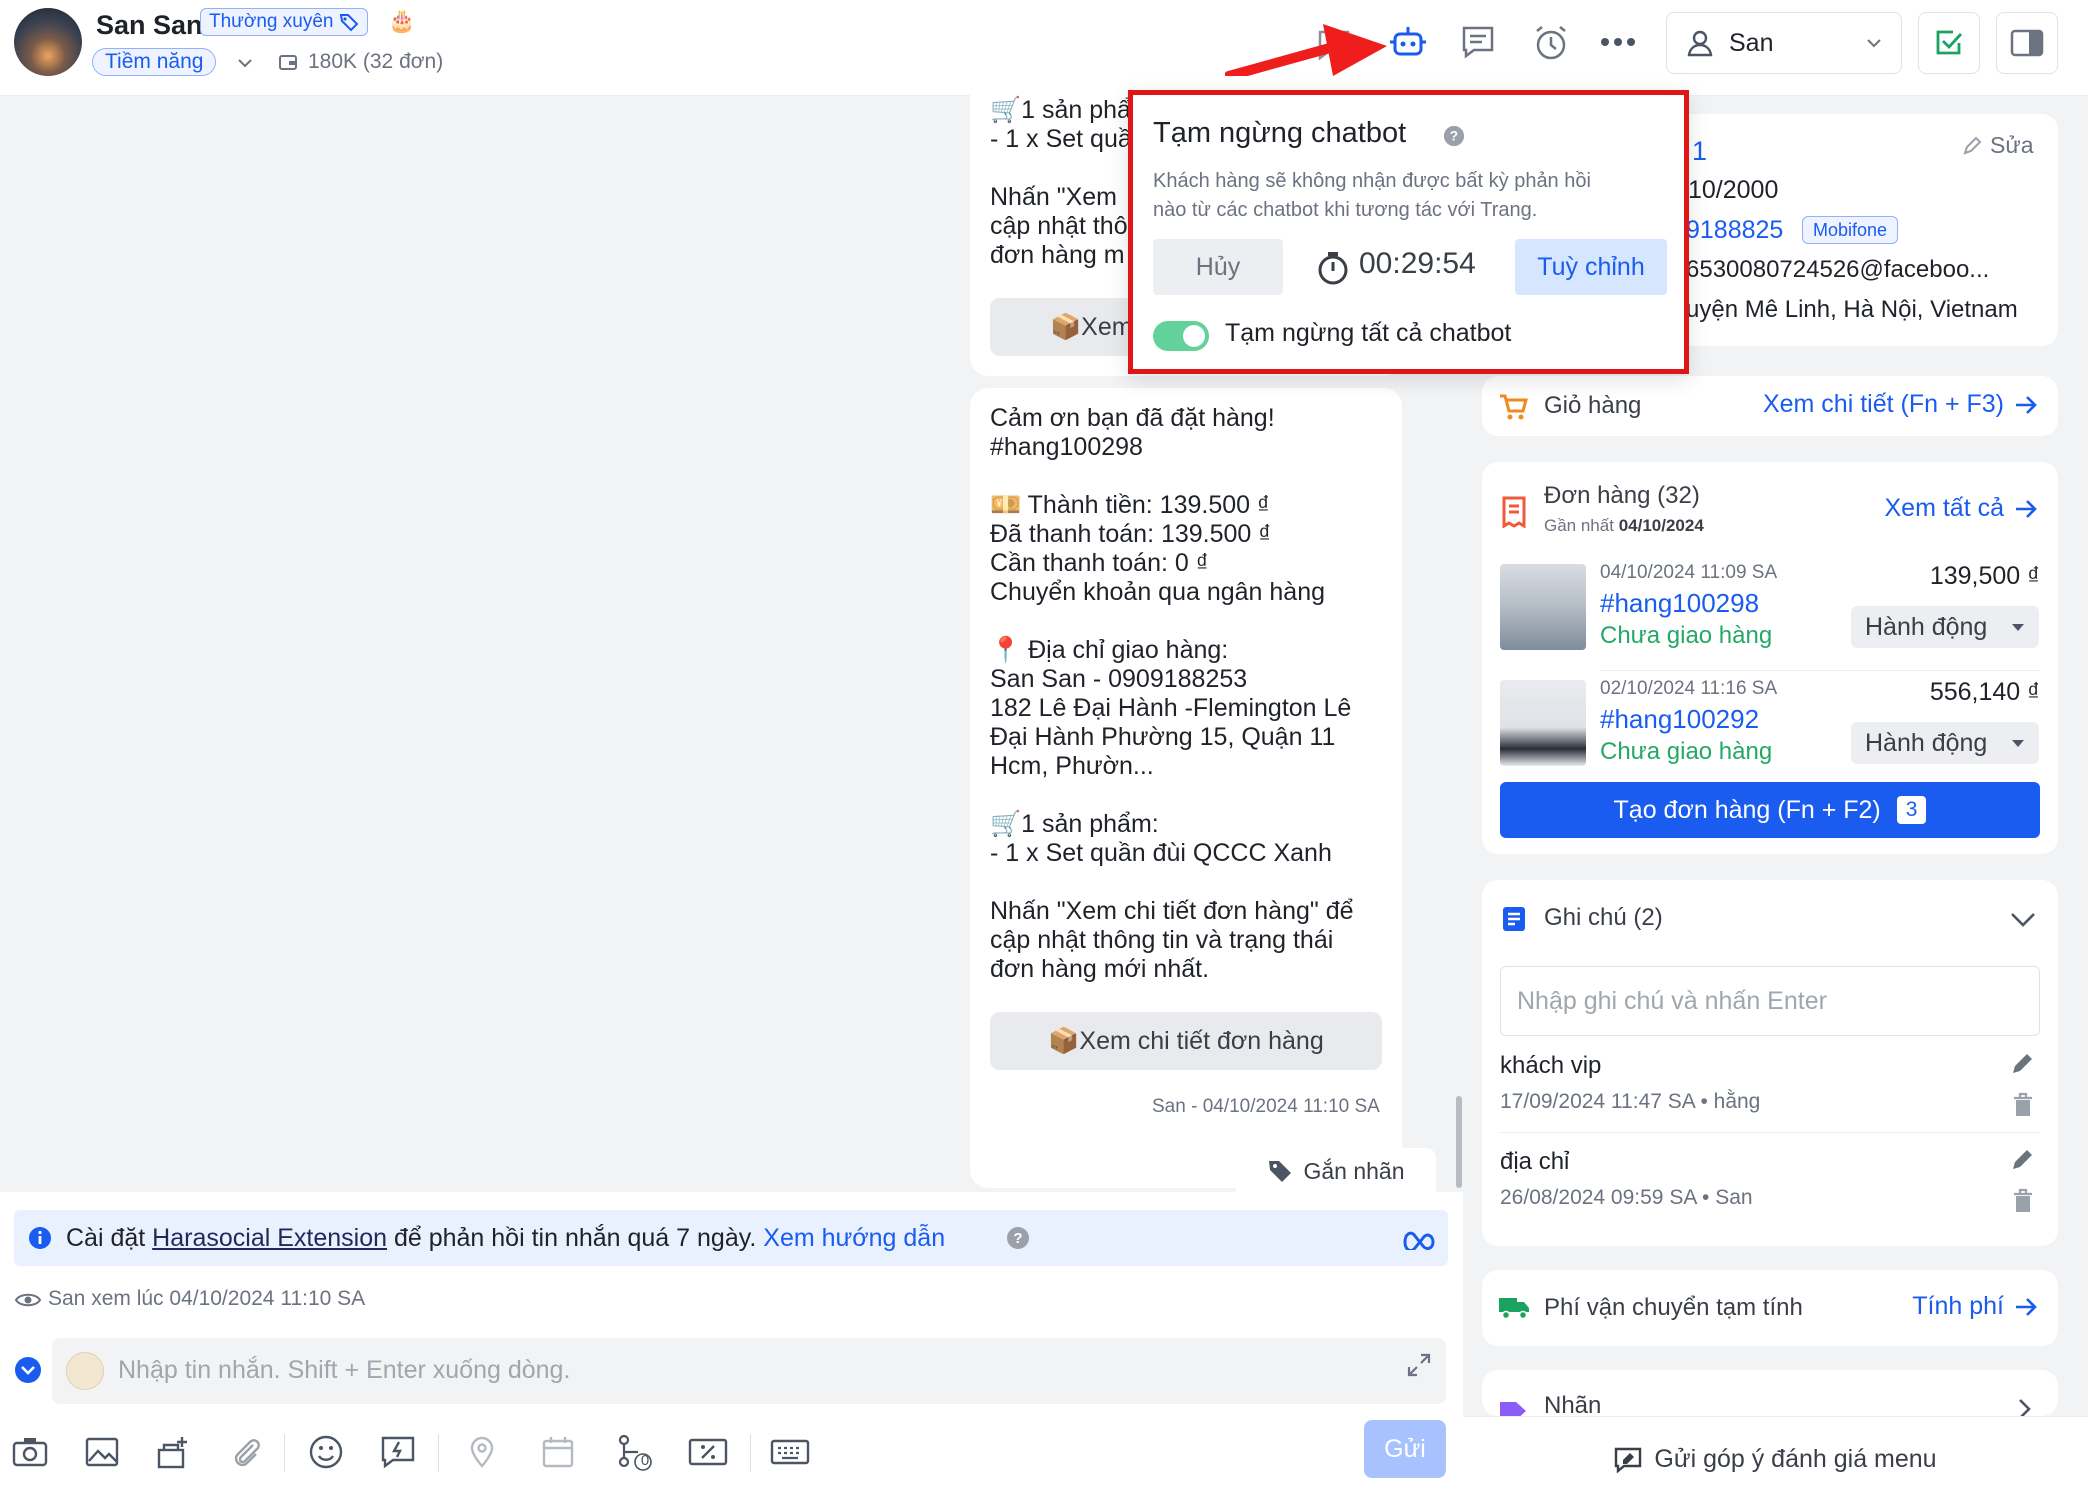 Image resolution: width=2088 pixels, height=1502 pixels. Describe the element at coordinates (1266, 1106) in the screenshot. I see `message-meta: San - 04/10/2024 11:10 SA` at that location.